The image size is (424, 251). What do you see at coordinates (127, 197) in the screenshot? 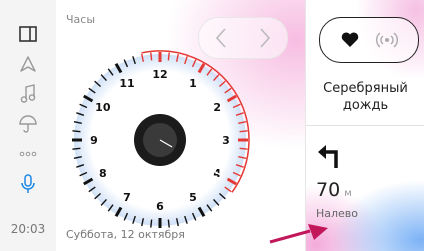
I see `hour-number: 7` at bounding box center [127, 197].